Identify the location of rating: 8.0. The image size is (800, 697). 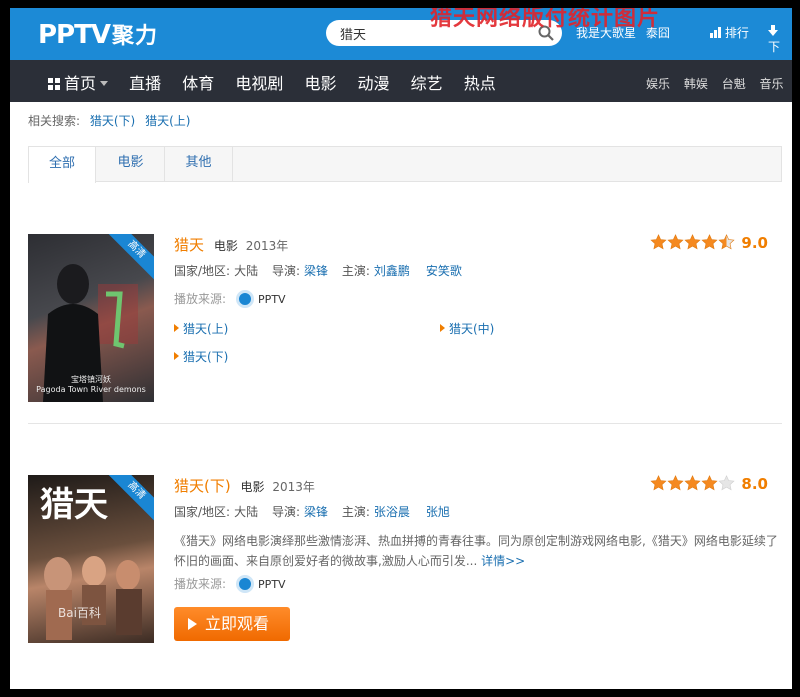
(709, 484).